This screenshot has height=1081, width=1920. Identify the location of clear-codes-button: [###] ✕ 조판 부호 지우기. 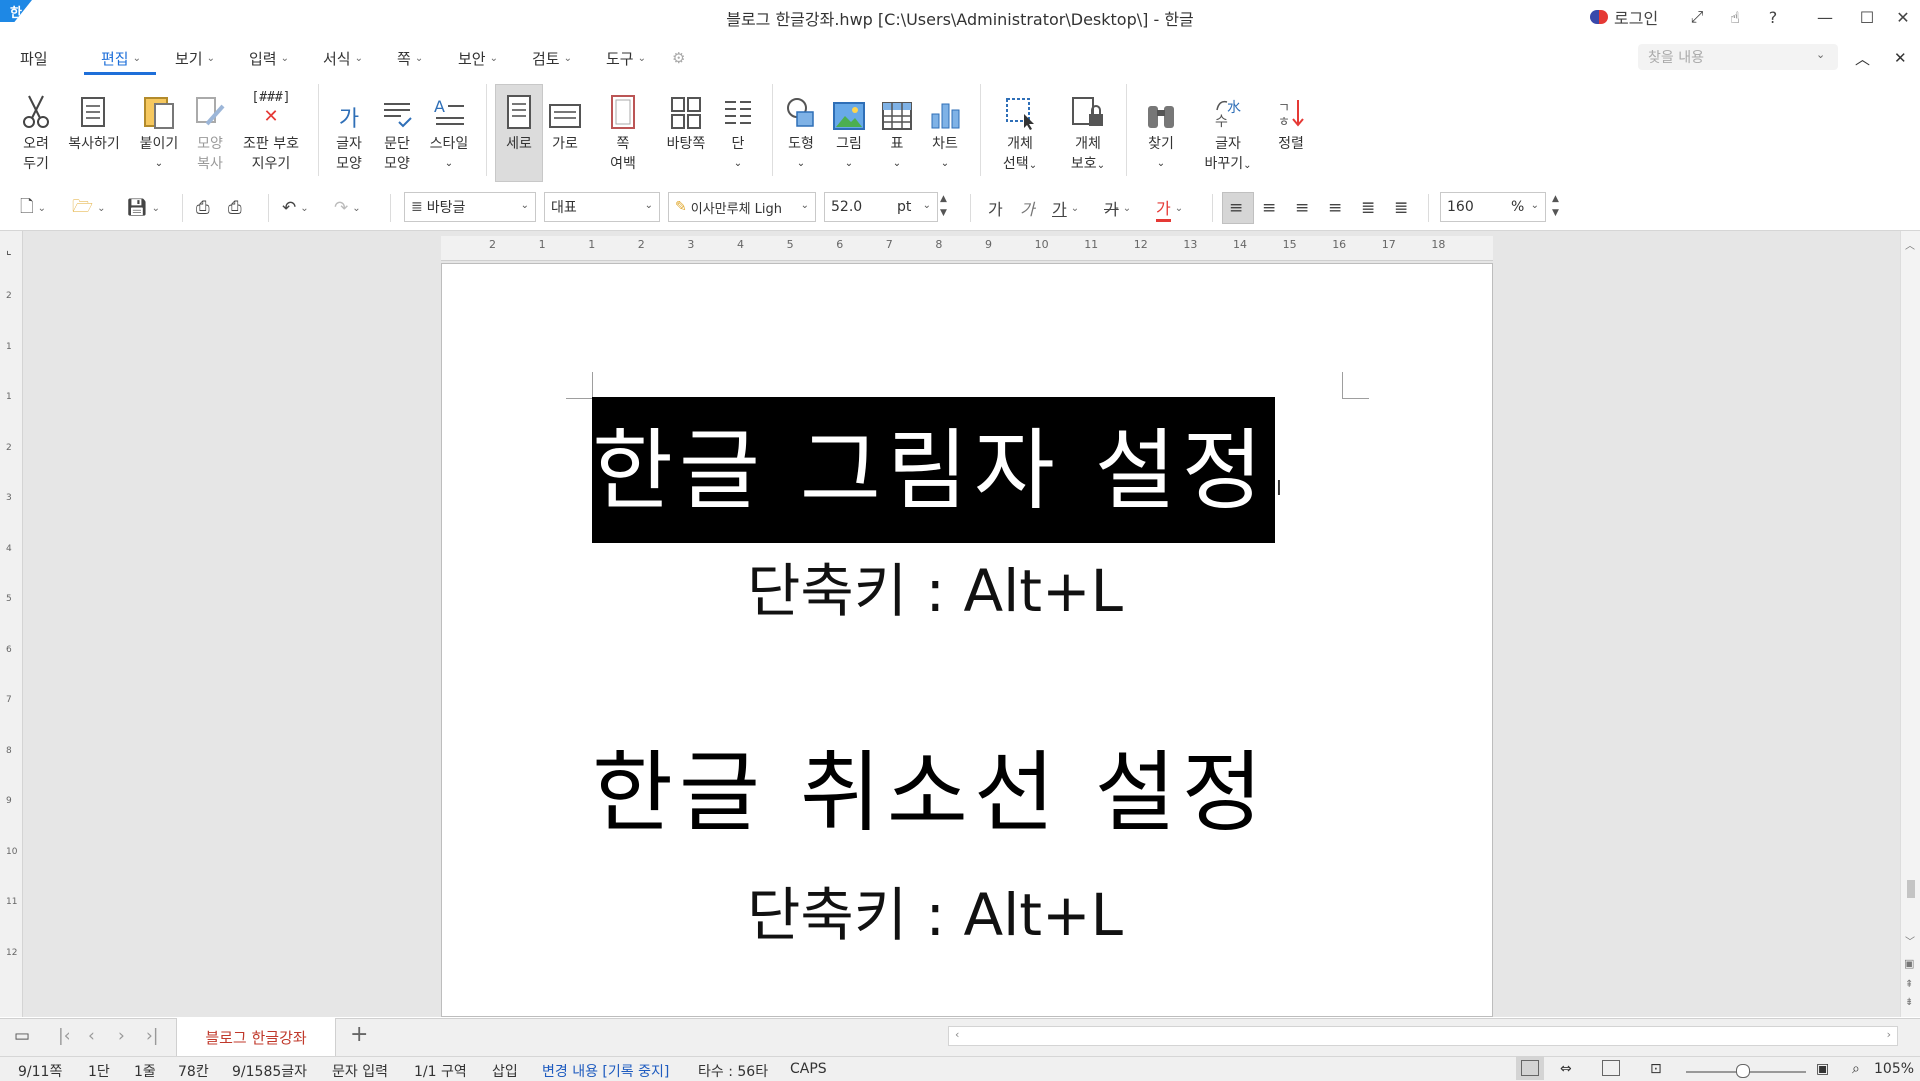
(271, 129).